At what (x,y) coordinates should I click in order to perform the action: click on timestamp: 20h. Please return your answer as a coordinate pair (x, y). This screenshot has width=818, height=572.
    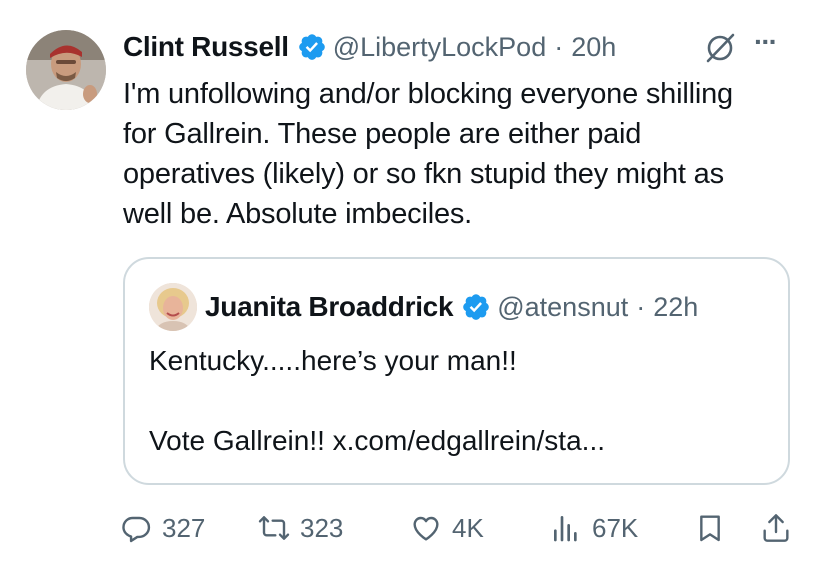
    Looking at the image, I should click on (593, 47).